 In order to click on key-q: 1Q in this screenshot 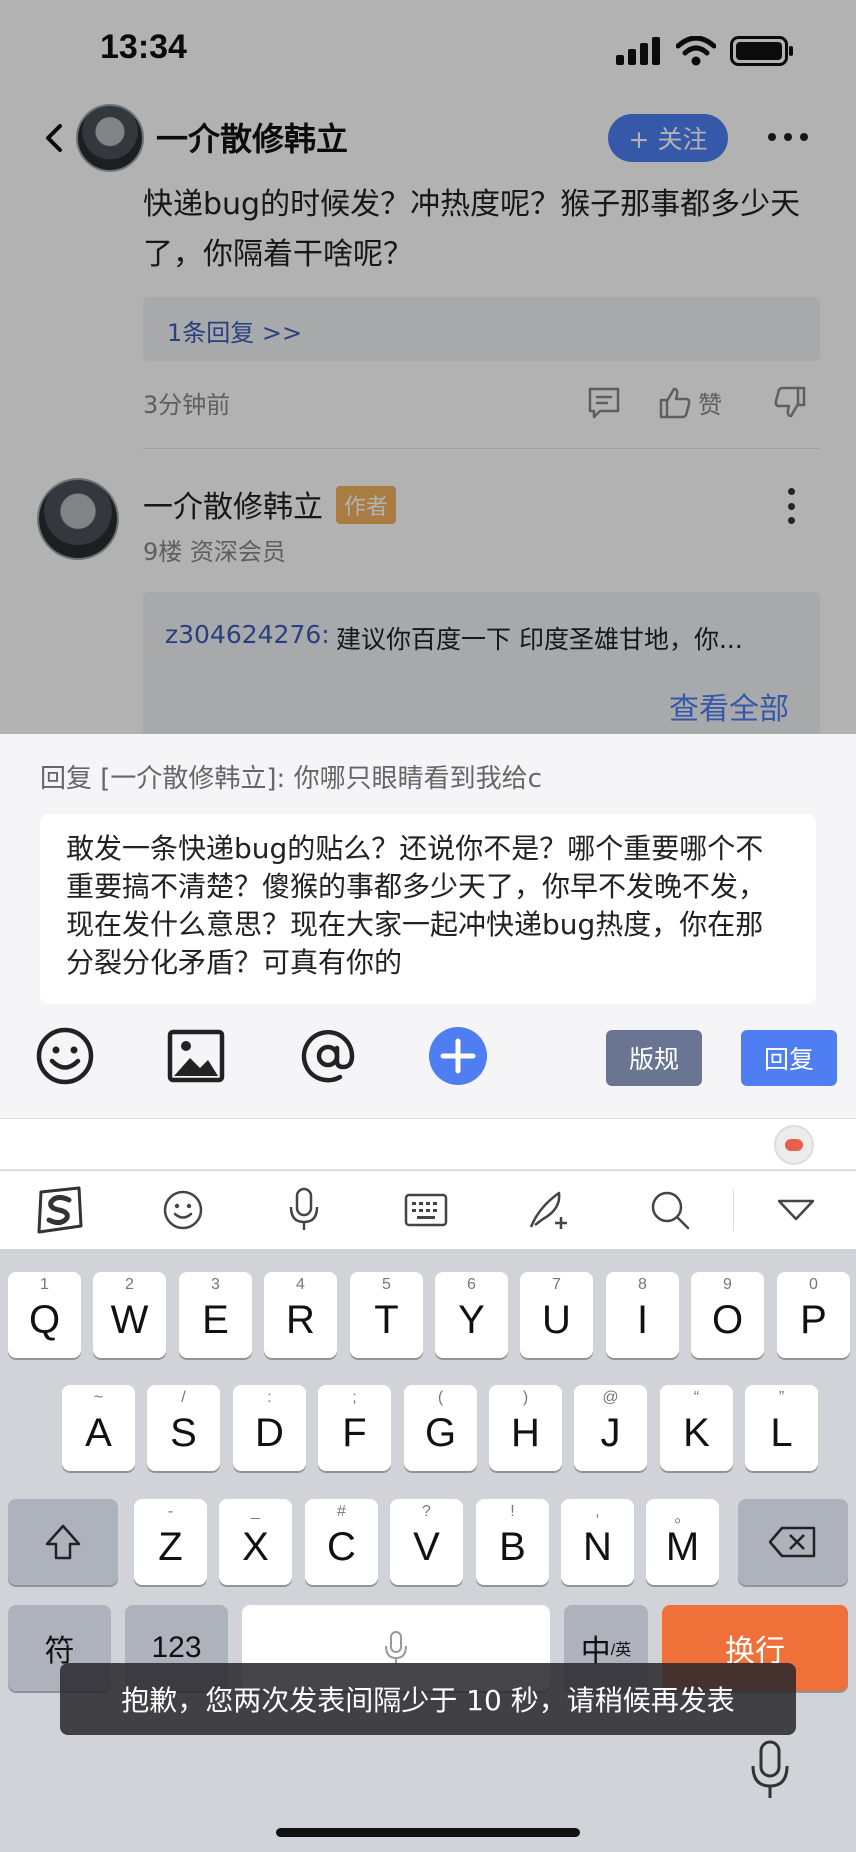, I will do `click(44, 1315)`.